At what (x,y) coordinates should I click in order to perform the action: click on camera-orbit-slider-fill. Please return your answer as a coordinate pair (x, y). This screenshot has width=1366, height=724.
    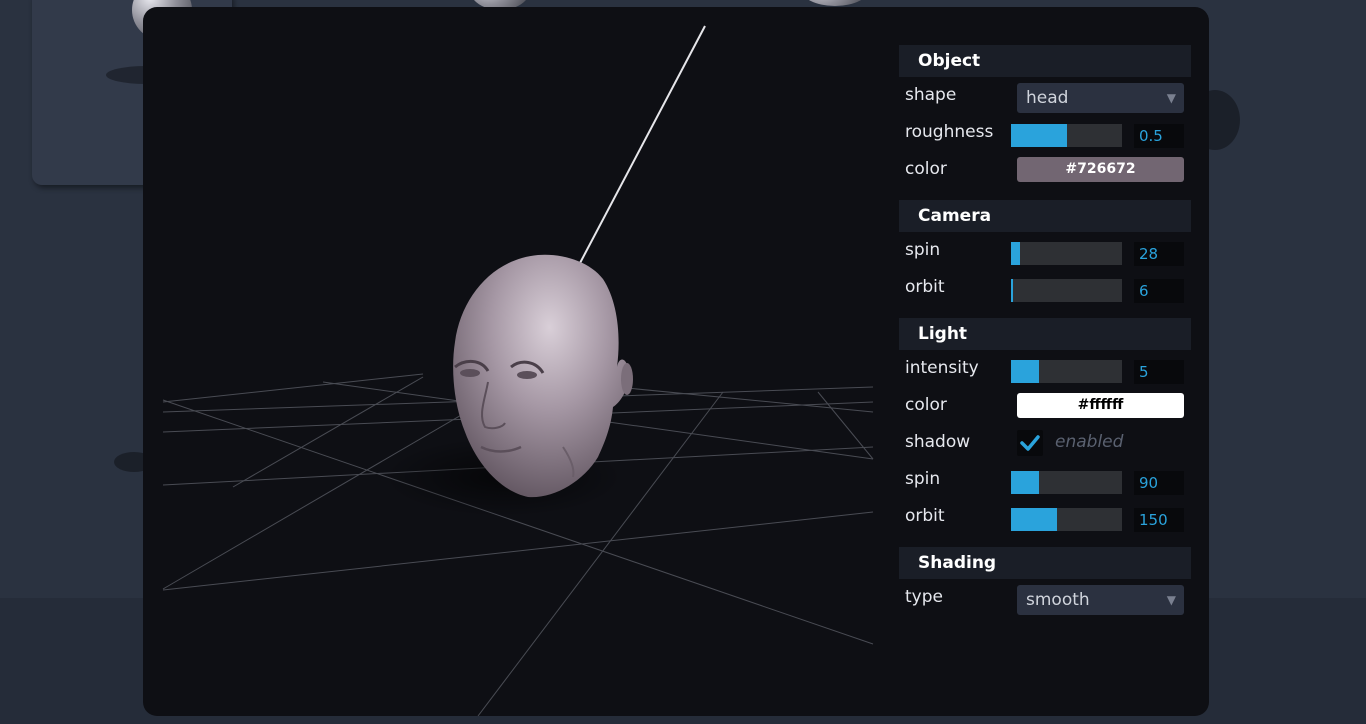
    Looking at the image, I should click on (1012, 290).